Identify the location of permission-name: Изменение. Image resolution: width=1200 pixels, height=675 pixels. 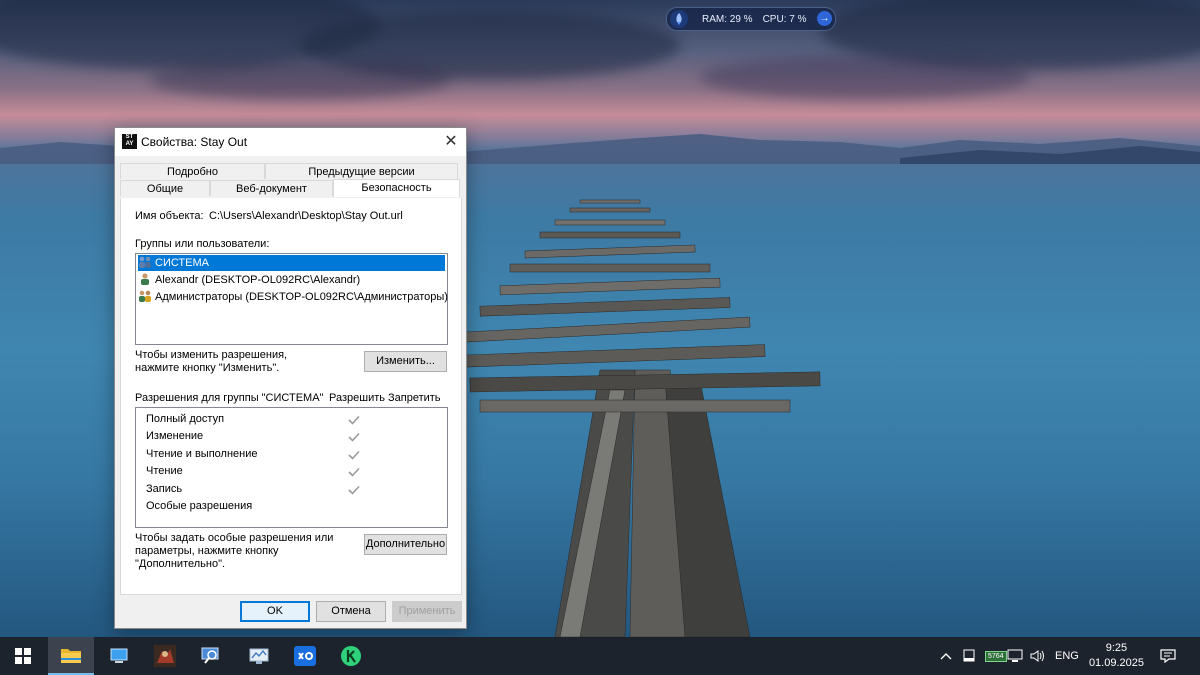
(175, 436).